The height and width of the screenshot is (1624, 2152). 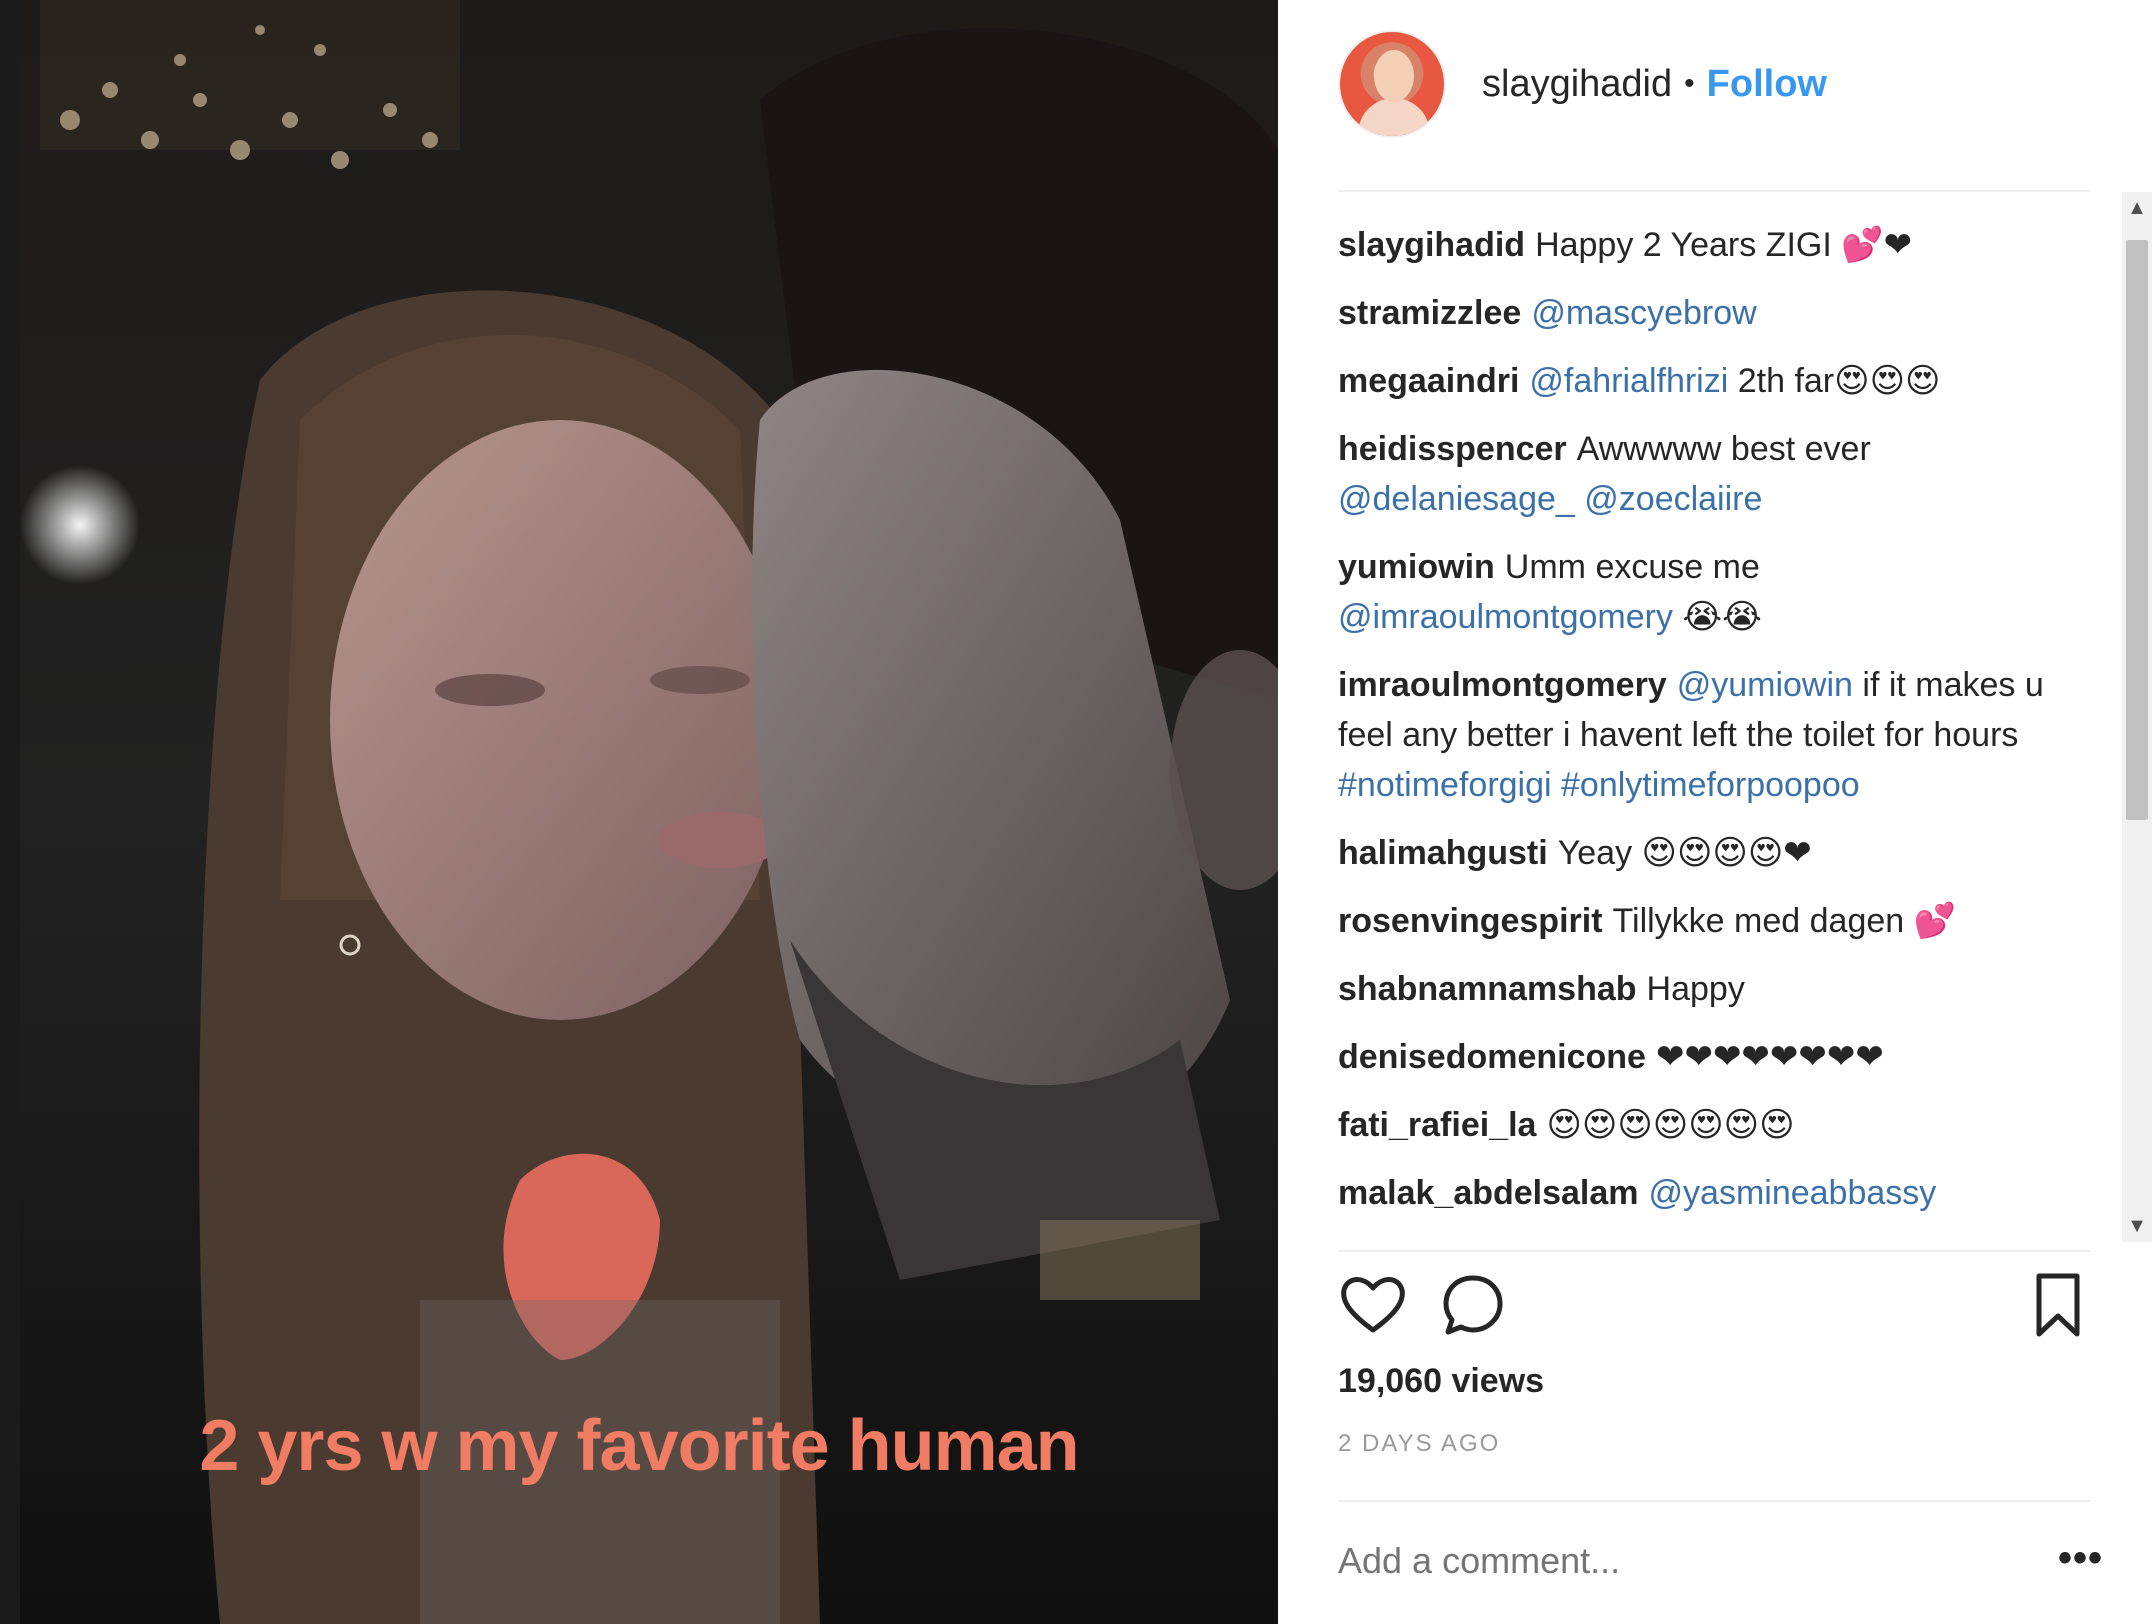 I want to click on avatar, so click(x=1392, y=84).